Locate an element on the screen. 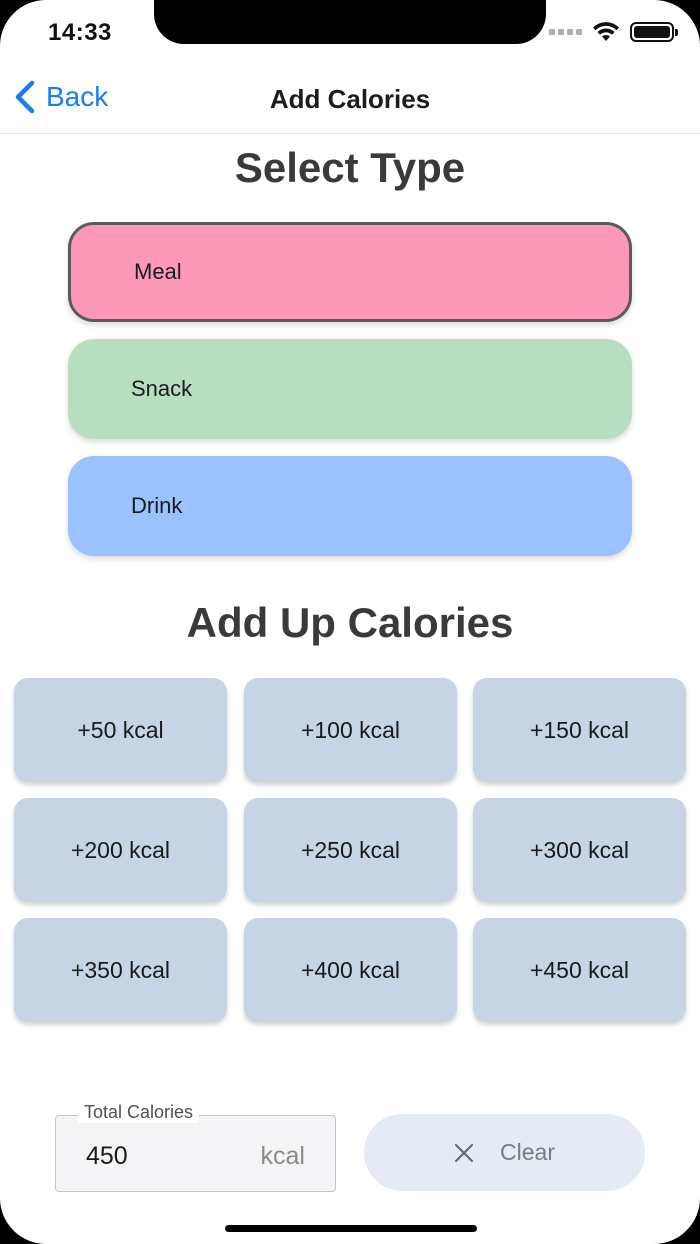 Image resolution: width=700 pixels, height=1244 pixels. total-calories-field: Total Calories 450 kcal is located at coordinates (195, 1147).